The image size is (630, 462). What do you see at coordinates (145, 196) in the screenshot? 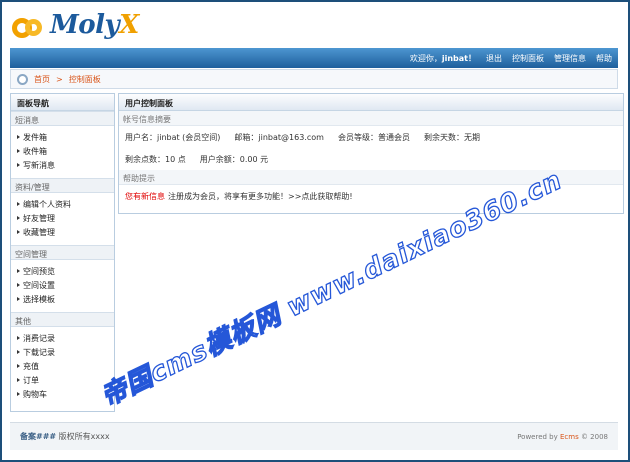
I see `new-message-link: 您有新信息` at bounding box center [145, 196].